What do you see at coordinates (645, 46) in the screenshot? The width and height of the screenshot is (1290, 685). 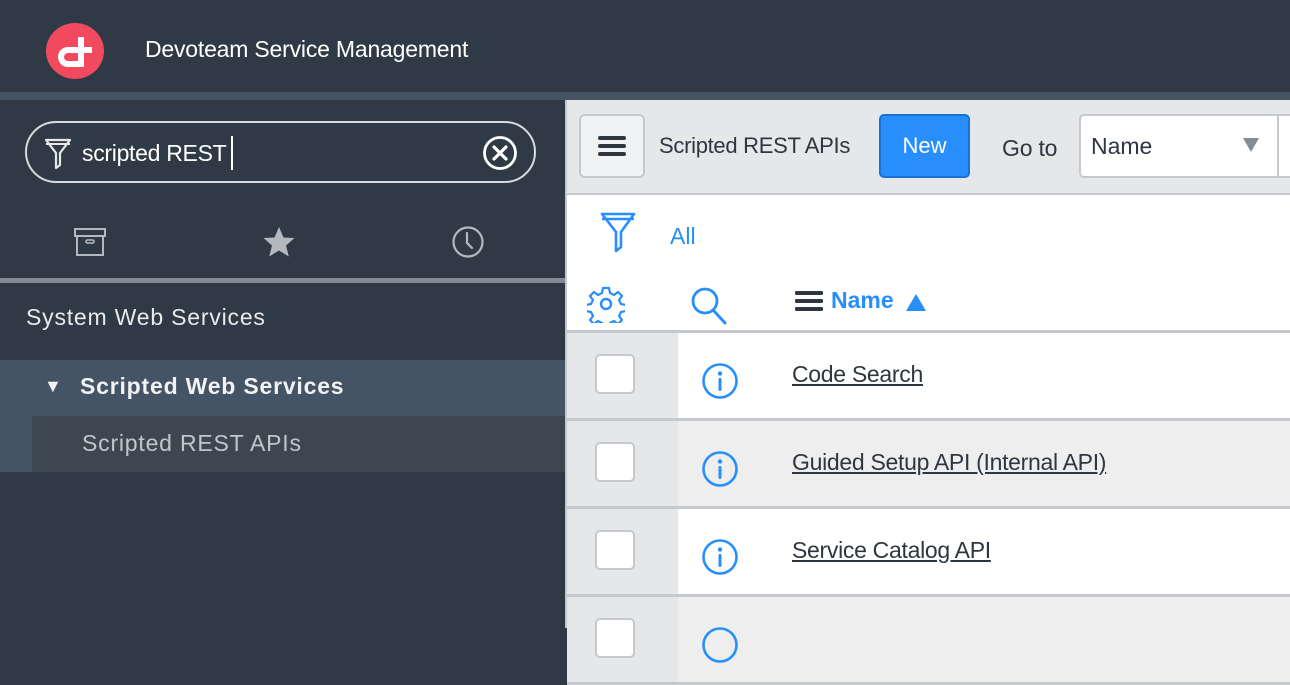 I see `app-header: Devoteam Service Management` at bounding box center [645, 46].